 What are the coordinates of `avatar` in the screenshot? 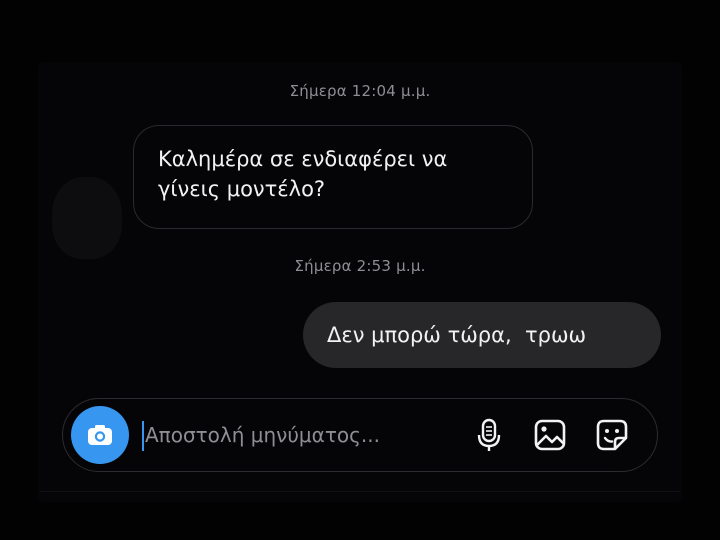 It's located at (87, 218).